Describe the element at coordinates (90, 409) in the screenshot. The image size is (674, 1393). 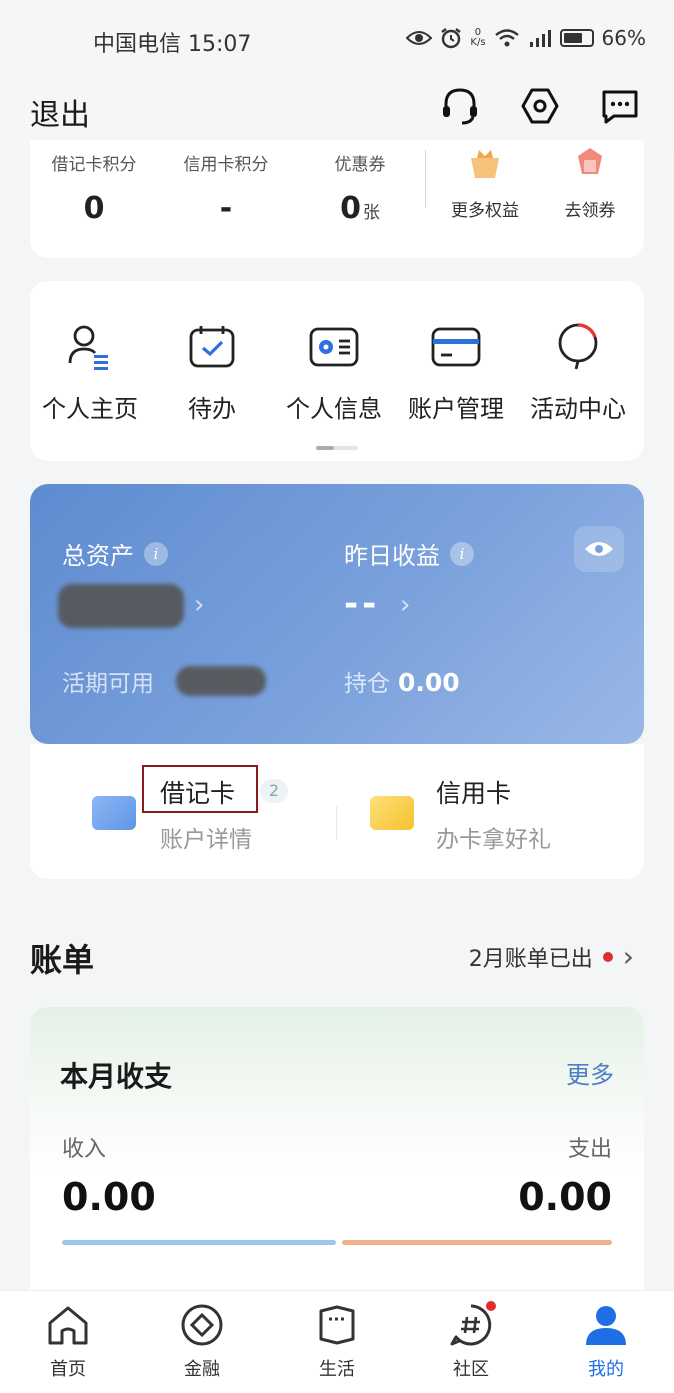
I see `menu-label-profile: 个人主页` at that location.